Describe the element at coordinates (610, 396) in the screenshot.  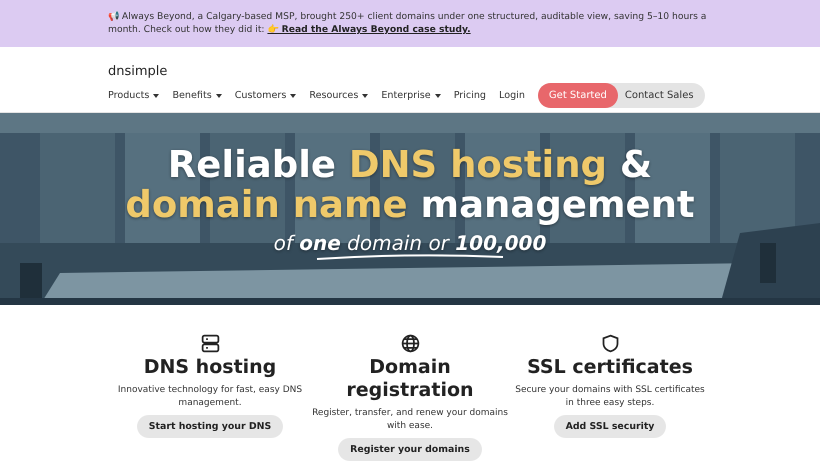
I see `feature-description: Secure your domains with SSL certificates in three easy steps.` at that location.